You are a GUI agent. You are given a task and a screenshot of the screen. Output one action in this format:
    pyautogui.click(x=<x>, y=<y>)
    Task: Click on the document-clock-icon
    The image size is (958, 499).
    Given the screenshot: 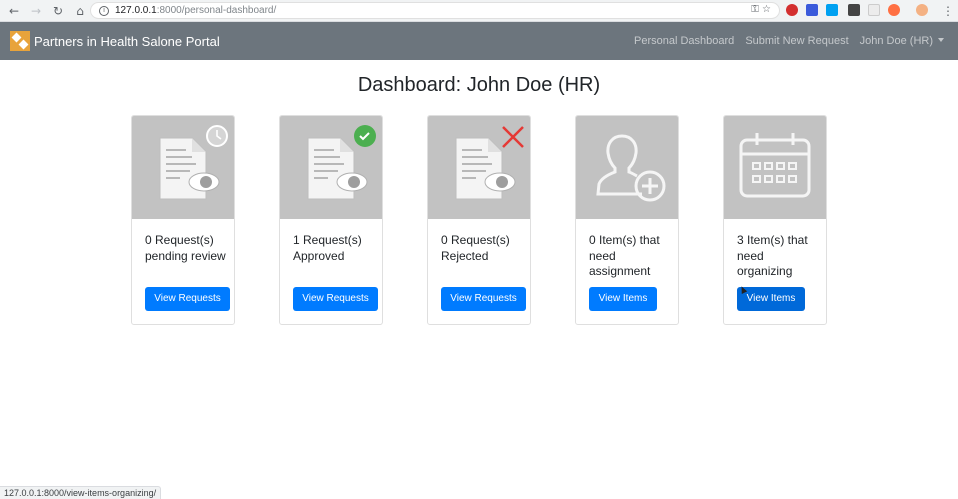 What is the action you would take?
    pyautogui.click(x=183, y=167)
    